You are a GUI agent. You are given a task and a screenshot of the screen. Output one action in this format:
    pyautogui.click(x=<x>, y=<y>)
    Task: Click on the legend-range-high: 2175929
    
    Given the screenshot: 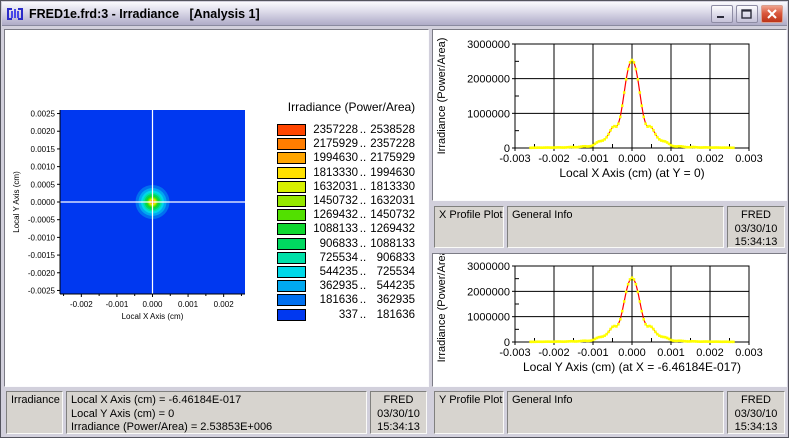 What is the action you would take?
    pyautogui.click(x=392, y=158)
    